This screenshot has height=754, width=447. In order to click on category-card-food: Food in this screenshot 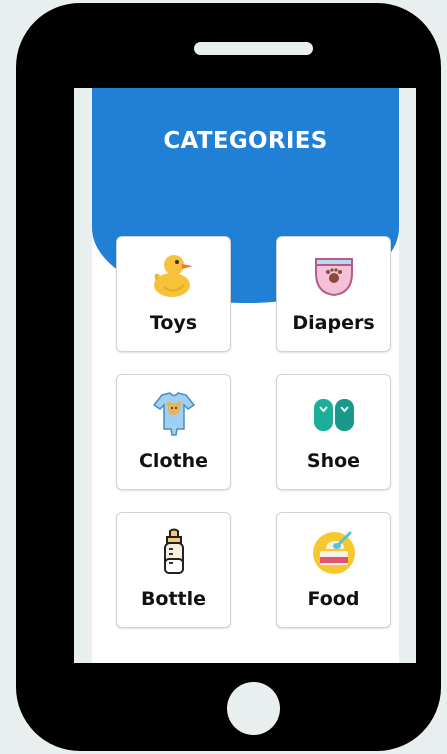, I will do `click(333, 570)`.